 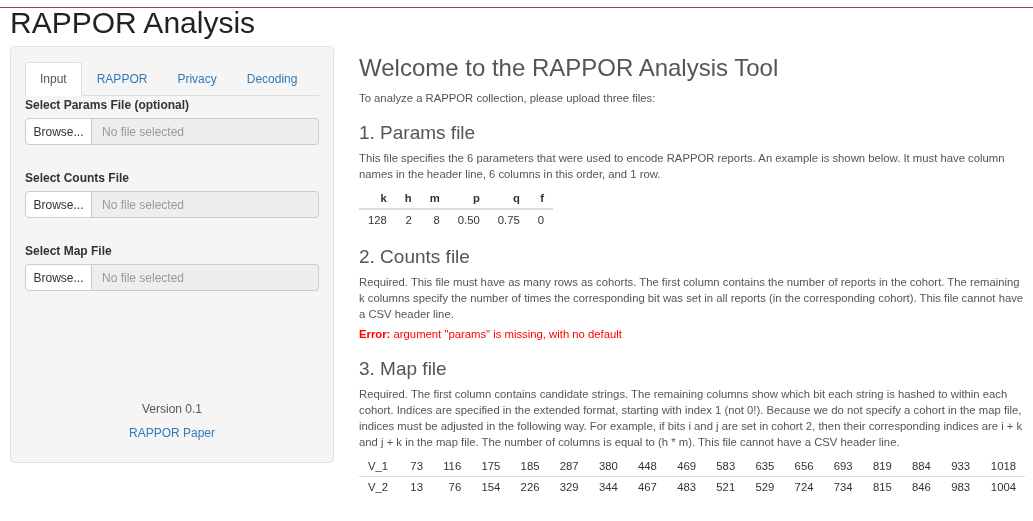 I want to click on table-cell: 0, so click(x=541, y=219).